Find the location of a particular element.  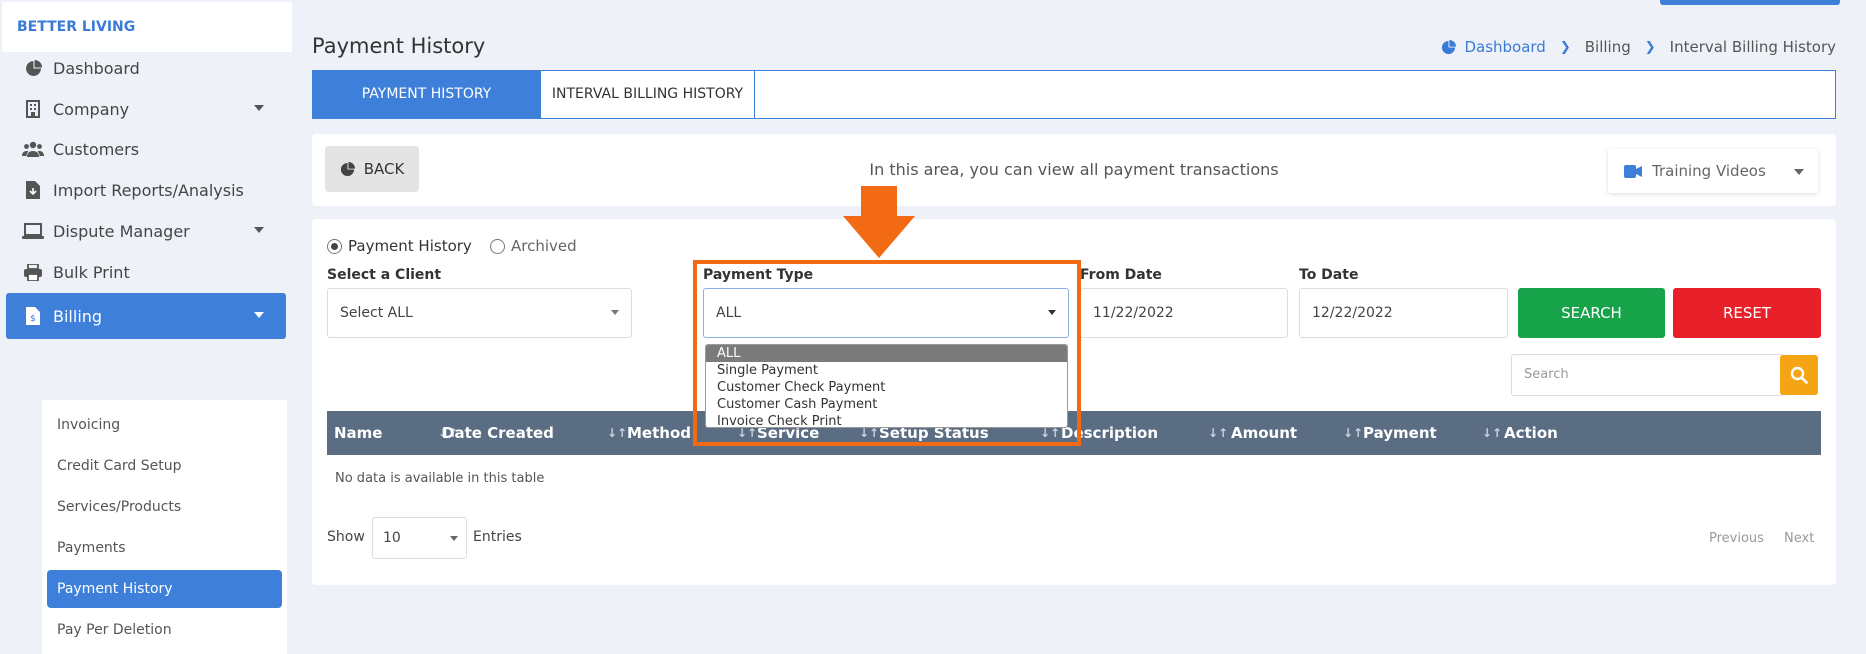

sidebar-item-label: Dispute Manager is located at coordinates (121, 231).